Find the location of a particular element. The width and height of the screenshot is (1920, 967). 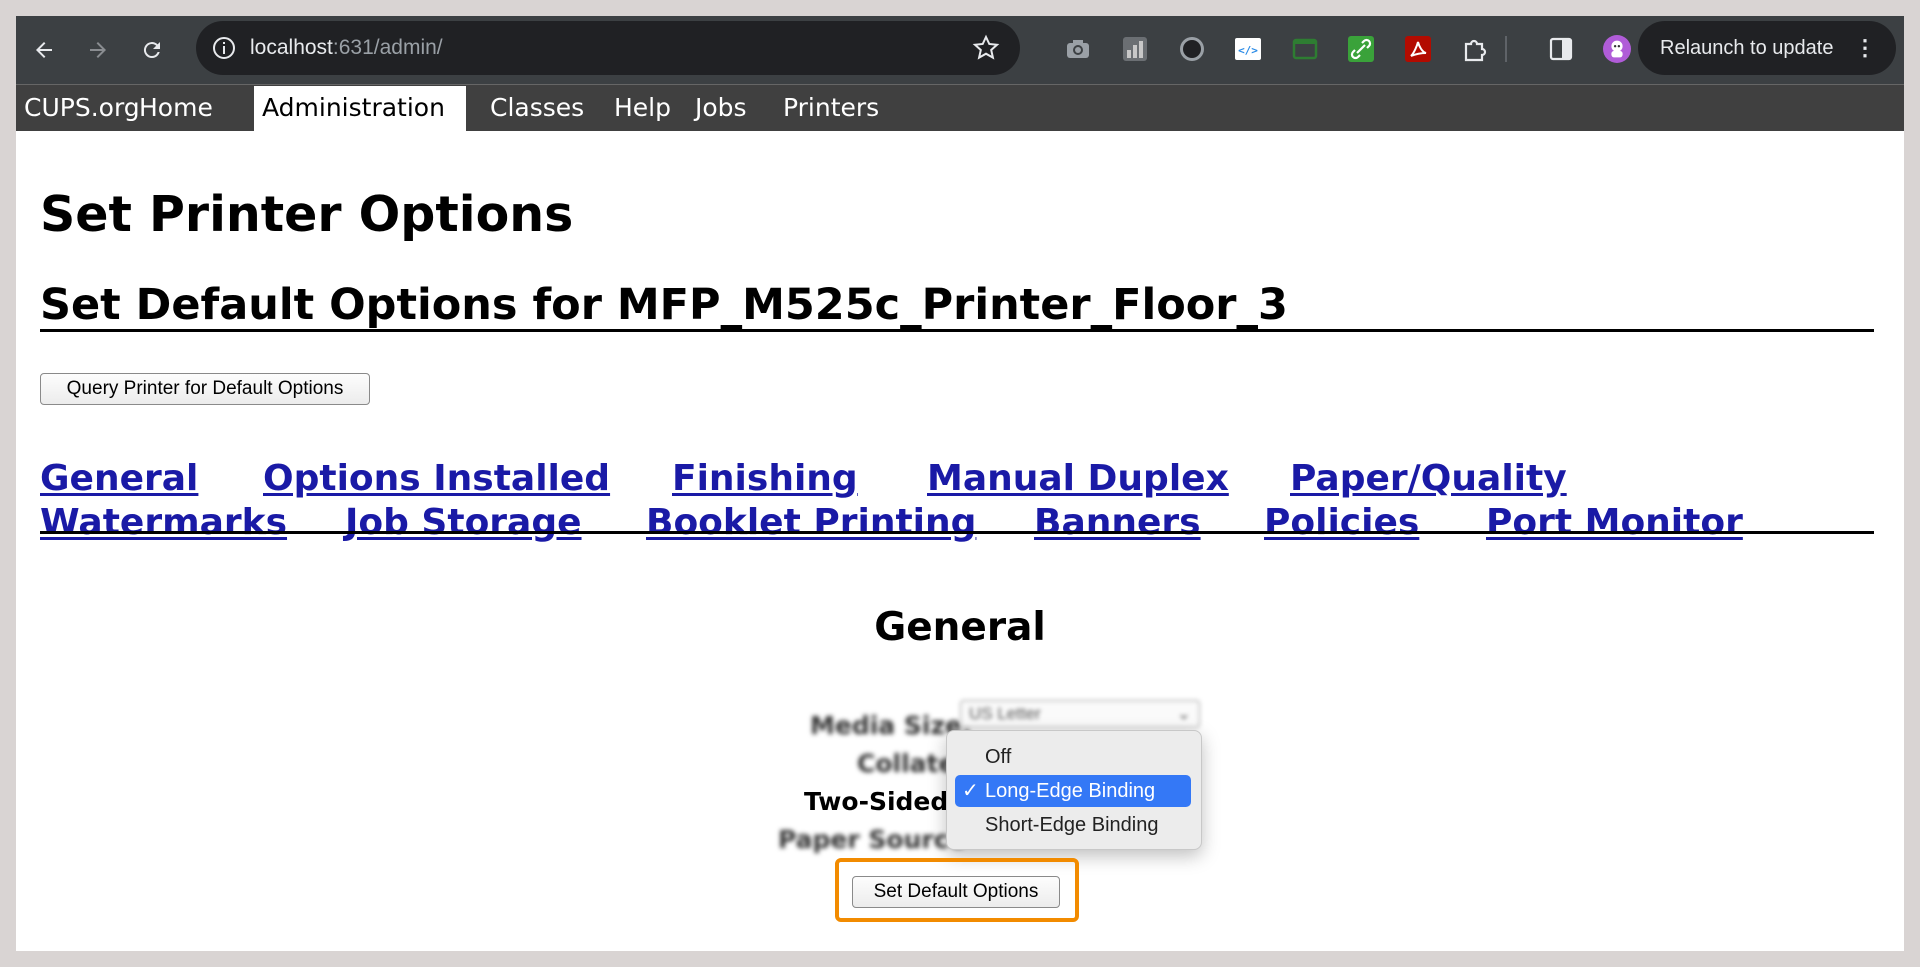

forward-button is located at coordinates (98, 50).